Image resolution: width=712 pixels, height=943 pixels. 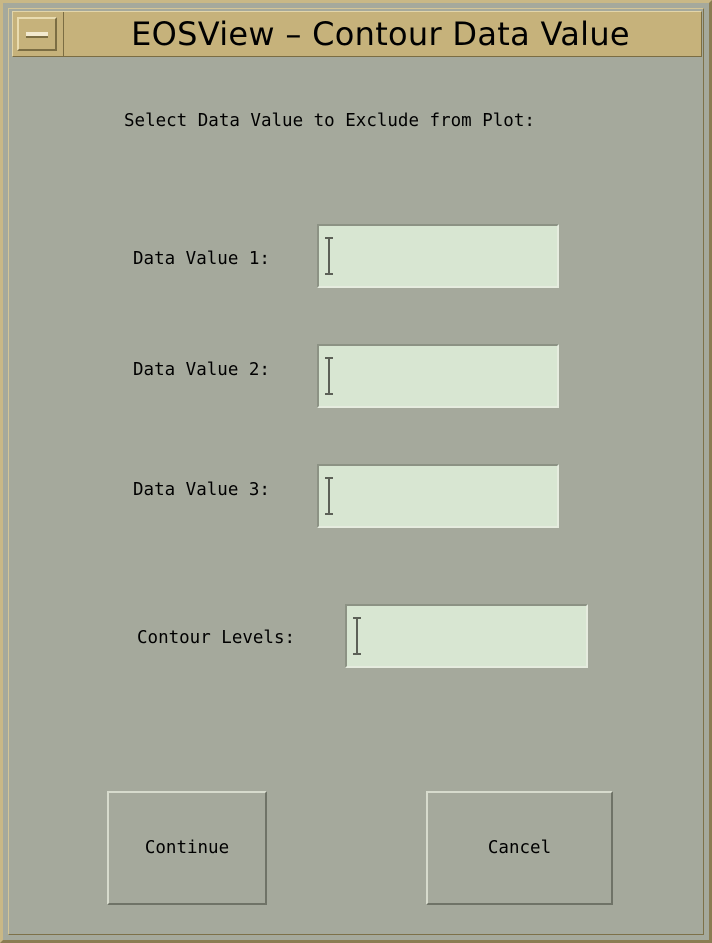 What do you see at coordinates (329, 121) in the screenshot?
I see `instruction-text: Select Data Value to Exclude from Plot:` at bounding box center [329, 121].